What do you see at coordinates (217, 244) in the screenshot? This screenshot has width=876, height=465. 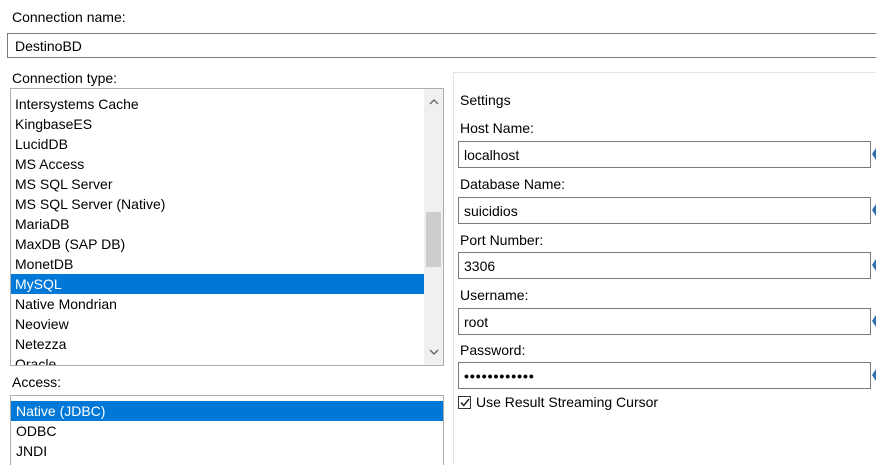 I see `list-item: MaxDB (SAP DB)` at bounding box center [217, 244].